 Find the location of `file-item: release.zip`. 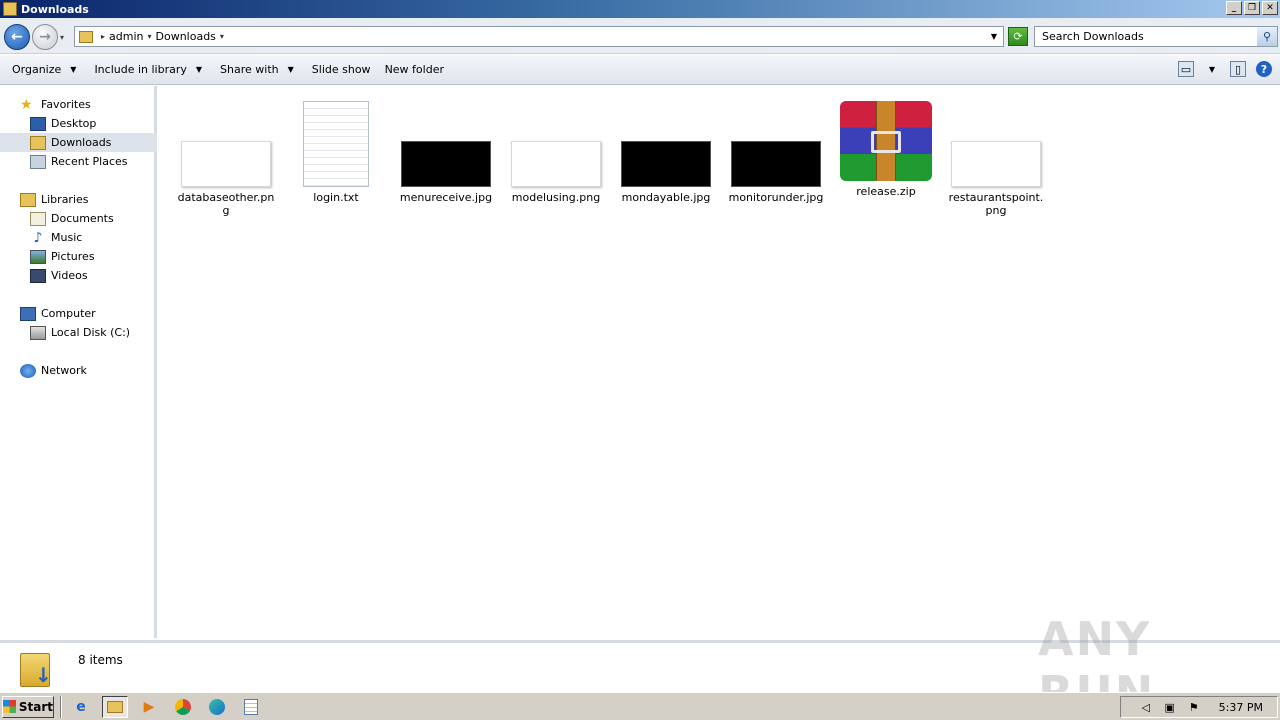

file-item: release.zip is located at coordinates (886, 148).